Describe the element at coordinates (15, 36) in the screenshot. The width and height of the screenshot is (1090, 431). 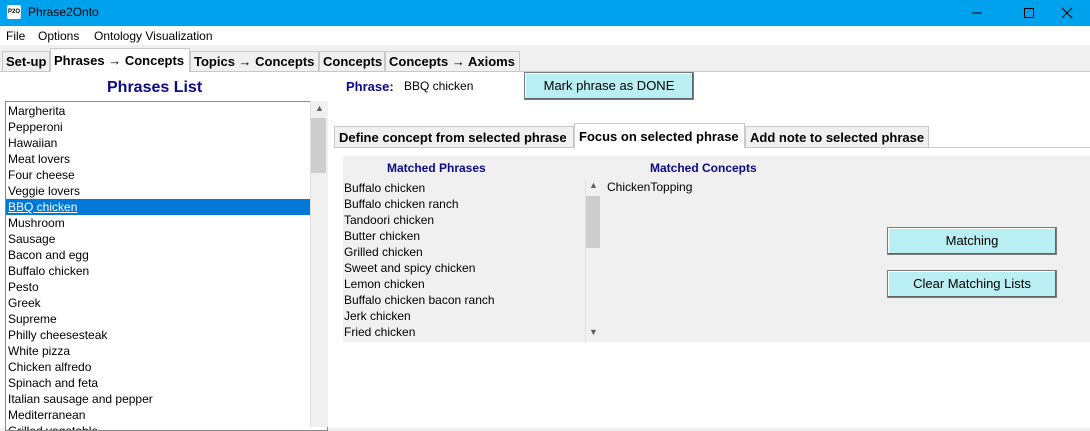
I see `menu-file: File` at that location.